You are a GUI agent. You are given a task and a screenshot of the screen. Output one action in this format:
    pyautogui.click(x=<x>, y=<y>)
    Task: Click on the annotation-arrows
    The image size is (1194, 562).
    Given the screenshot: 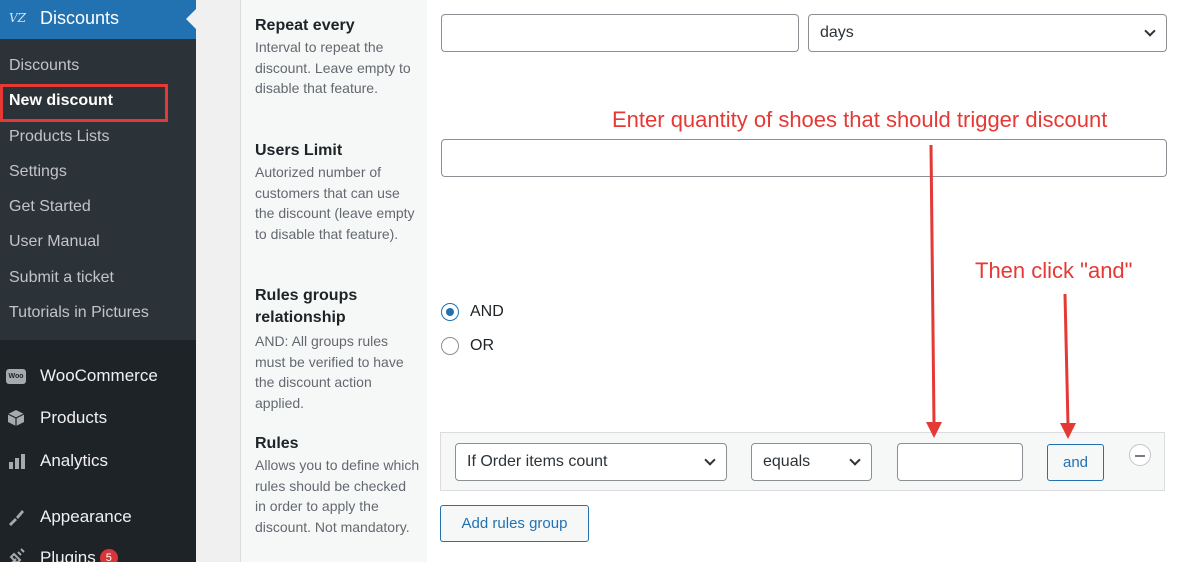 What is the action you would take?
    pyautogui.click(x=1001, y=291)
    